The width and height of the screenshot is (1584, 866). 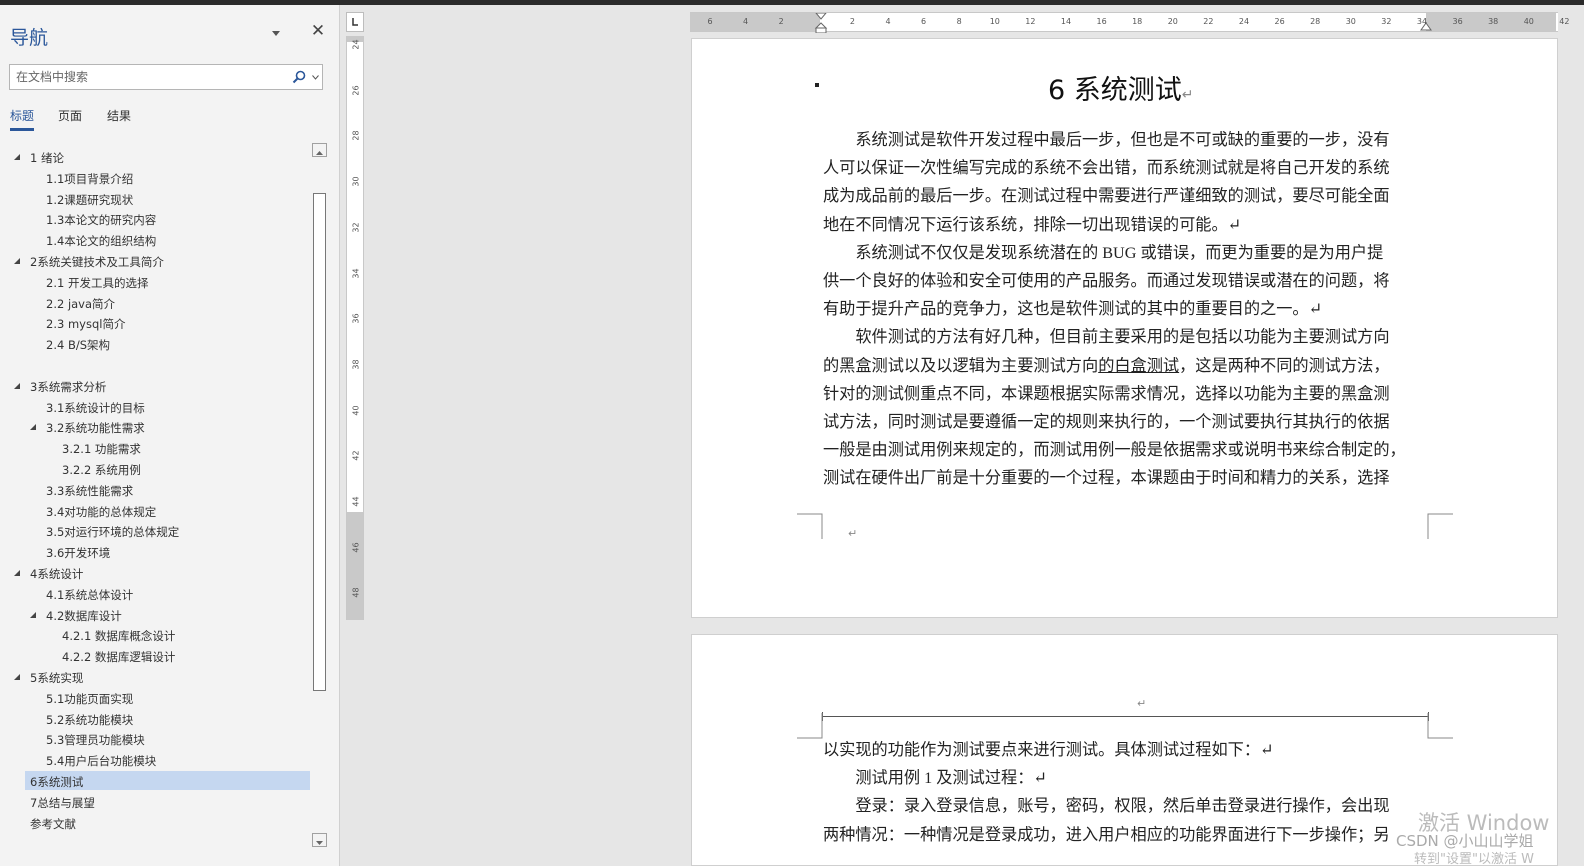 I want to click on nav-heading-item: 1.3本论文的研究内容, so click(x=156, y=219).